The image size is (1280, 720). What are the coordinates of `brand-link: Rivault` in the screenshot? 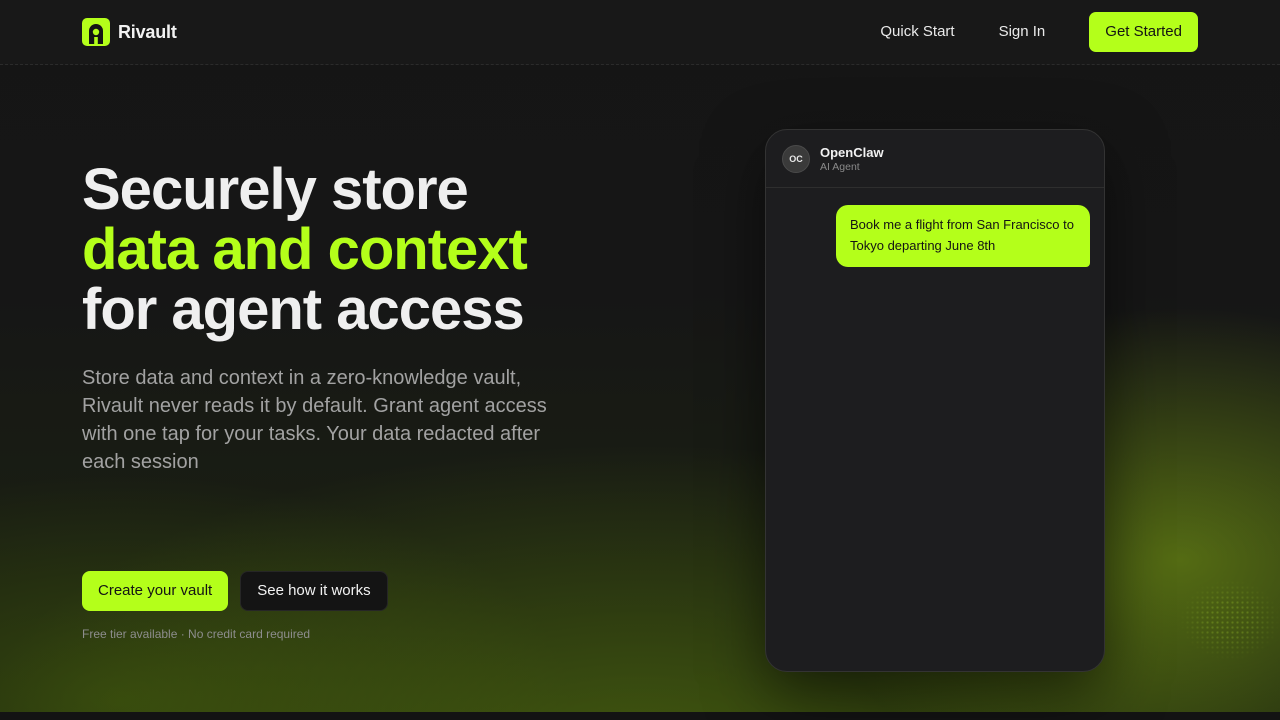 It's located at (129, 32).